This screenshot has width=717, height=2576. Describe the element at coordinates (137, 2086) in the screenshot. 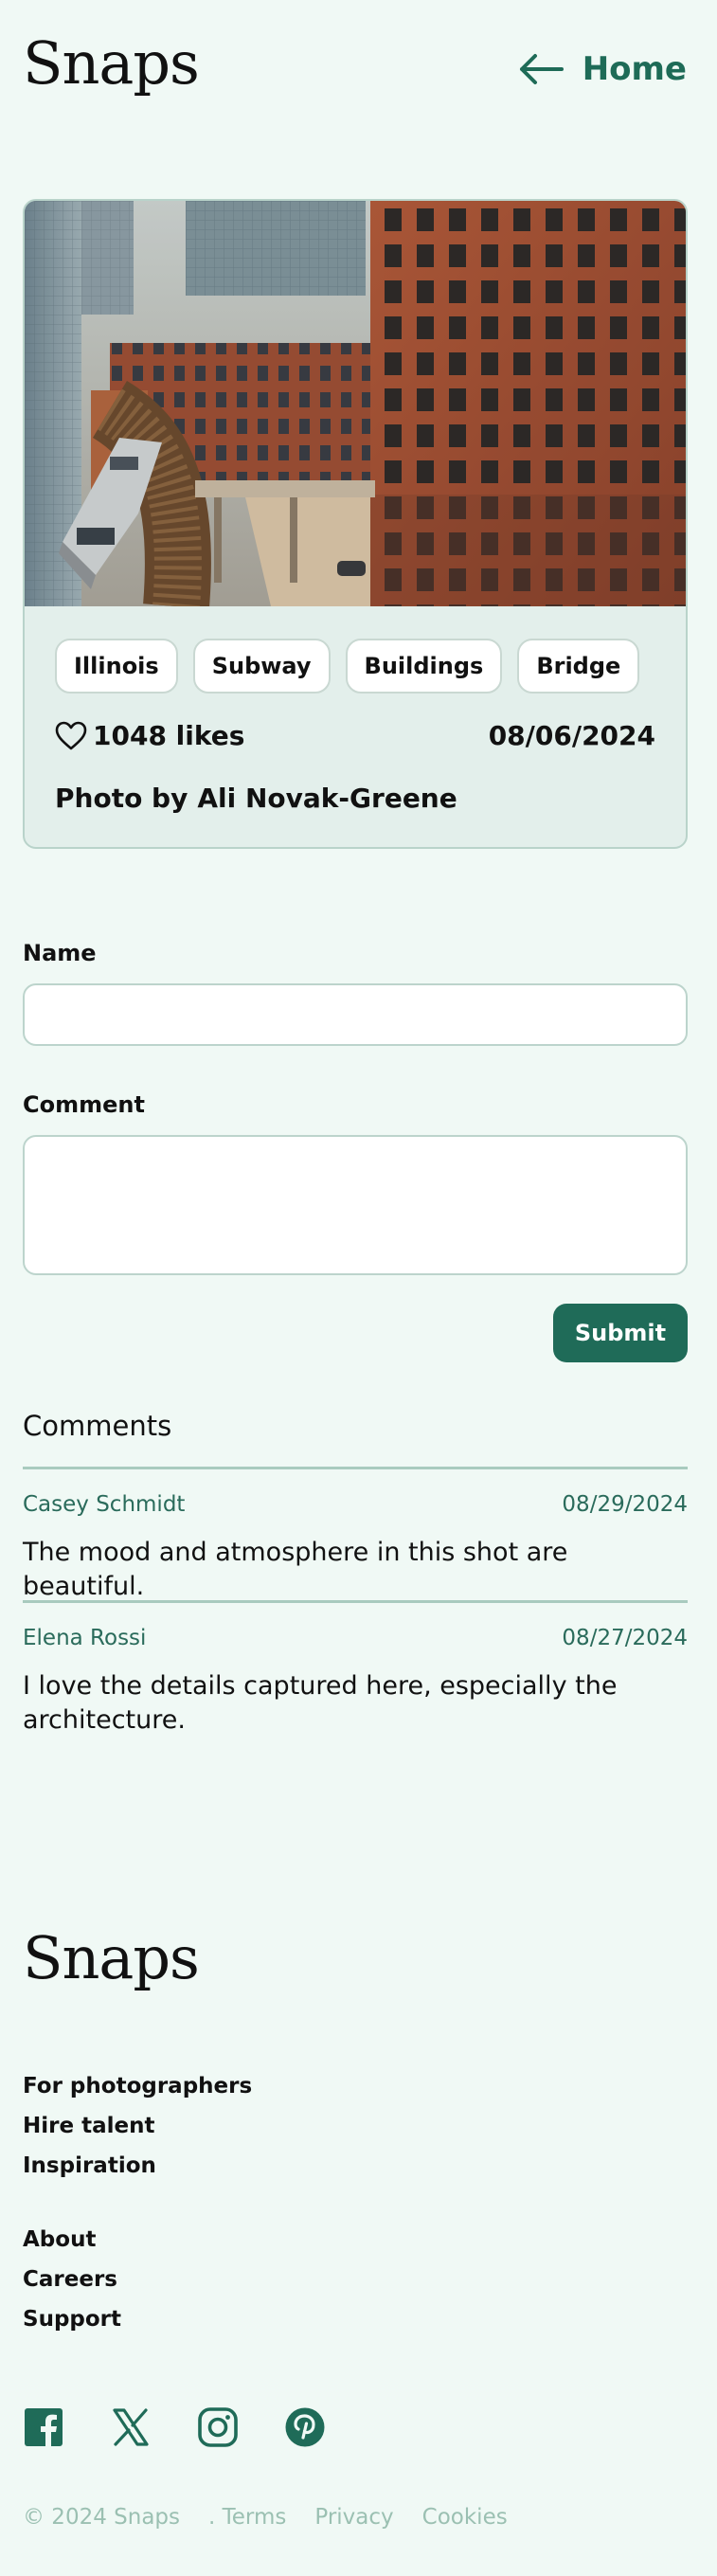

I see `footer-link-for-photographers: For photographers` at that location.